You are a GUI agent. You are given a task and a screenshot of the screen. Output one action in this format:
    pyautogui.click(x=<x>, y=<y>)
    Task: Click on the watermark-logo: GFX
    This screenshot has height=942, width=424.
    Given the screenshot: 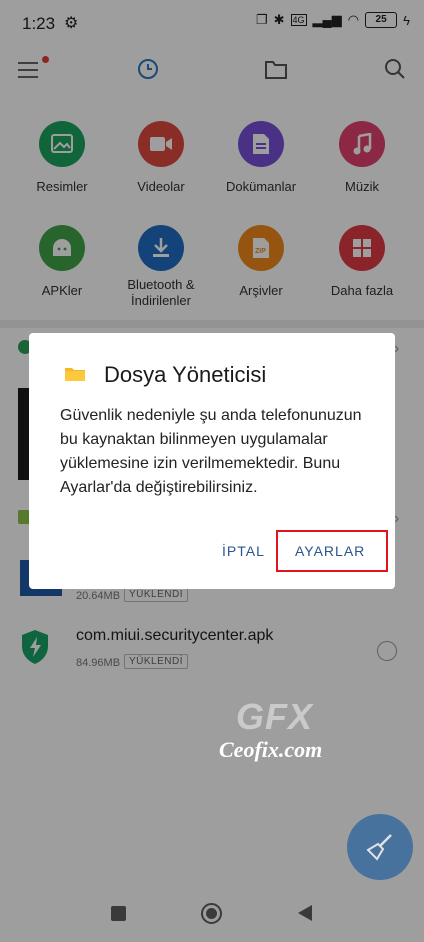 What is the action you would take?
    pyautogui.click(x=275, y=716)
    